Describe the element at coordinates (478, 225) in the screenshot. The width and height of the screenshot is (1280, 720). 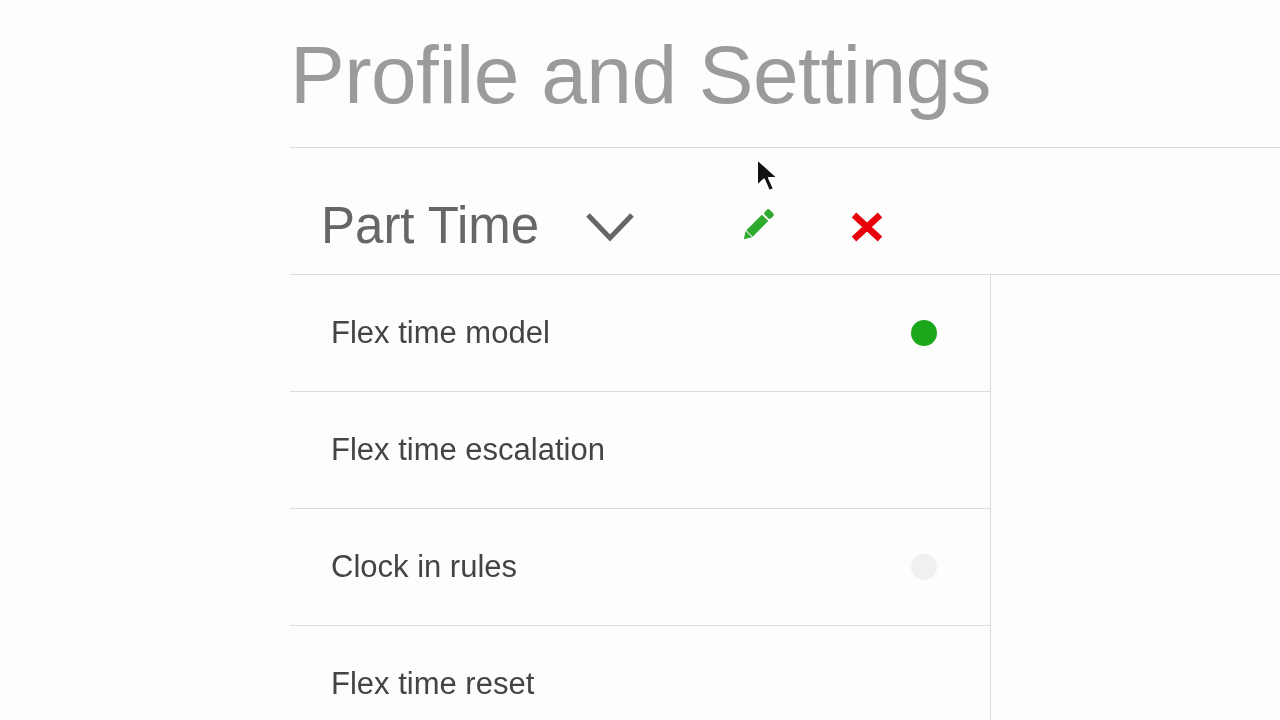
I see `profile-dropdown: Part Time` at that location.